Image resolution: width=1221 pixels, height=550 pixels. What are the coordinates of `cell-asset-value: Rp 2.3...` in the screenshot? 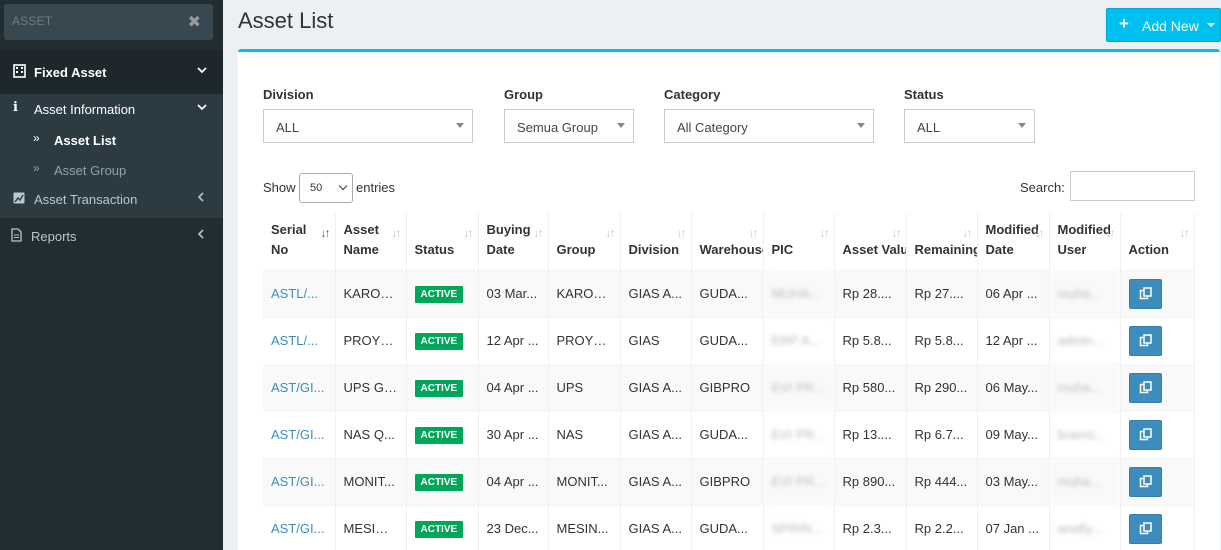 It's located at (870, 527).